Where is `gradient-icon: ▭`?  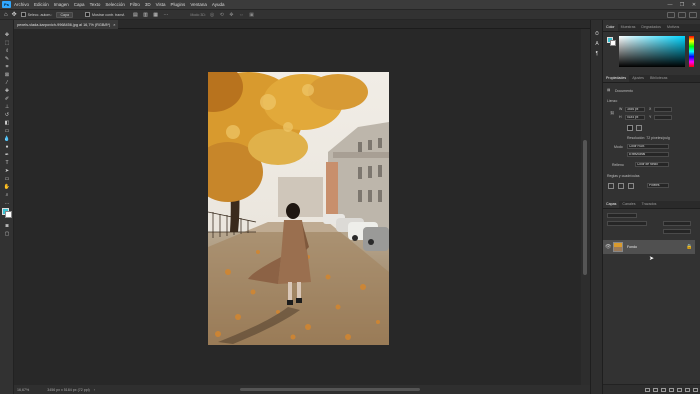
gradient-icon: ▭ is located at coordinates (7, 130).